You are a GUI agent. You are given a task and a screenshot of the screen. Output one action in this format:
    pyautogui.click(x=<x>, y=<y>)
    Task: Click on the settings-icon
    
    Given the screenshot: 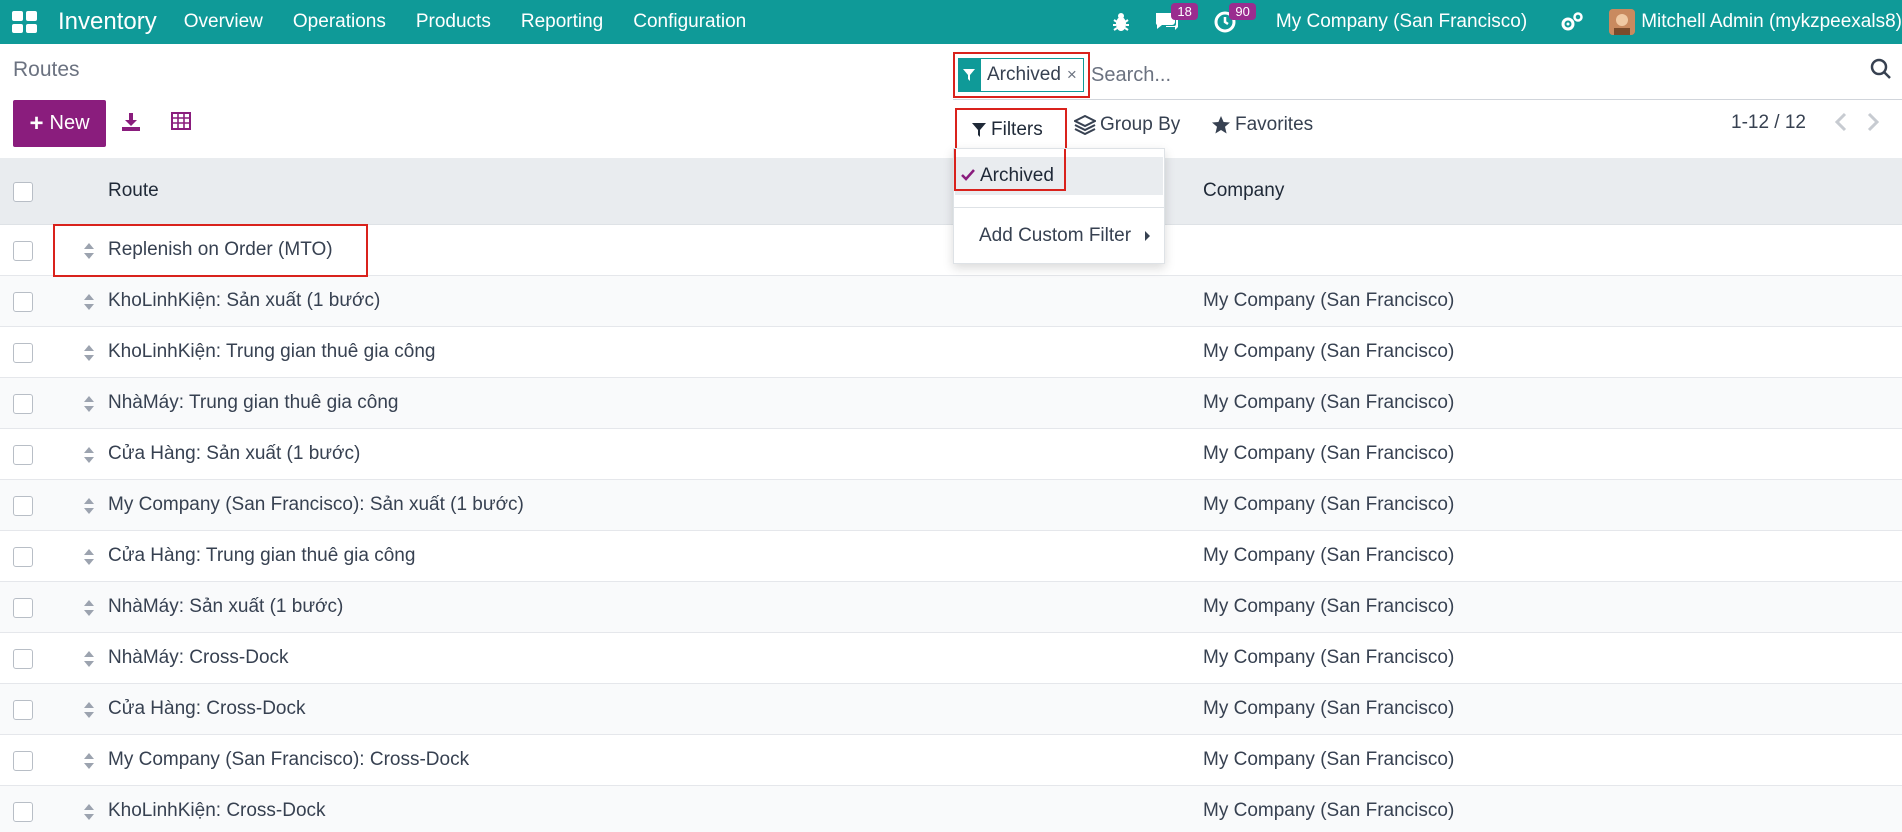 What is the action you would take?
    pyautogui.click(x=1572, y=22)
    